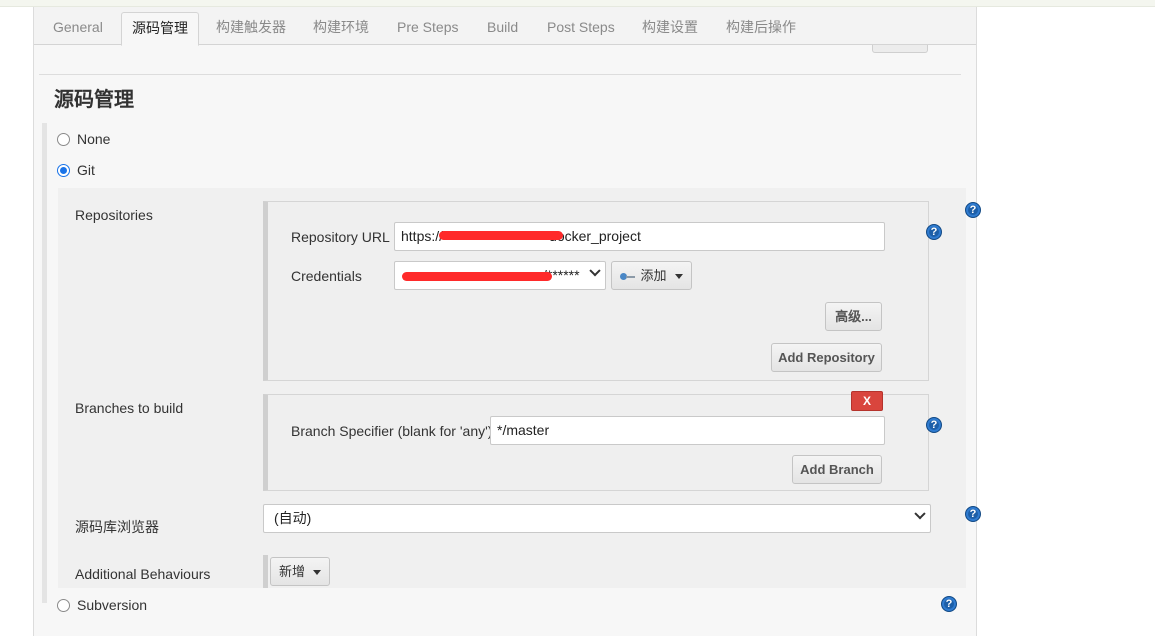 Image resolution: width=1155 pixels, height=636 pixels. What do you see at coordinates (340, 237) in the screenshot?
I see `repository-url-label: Repository URL` at bounding box center [340, 237].